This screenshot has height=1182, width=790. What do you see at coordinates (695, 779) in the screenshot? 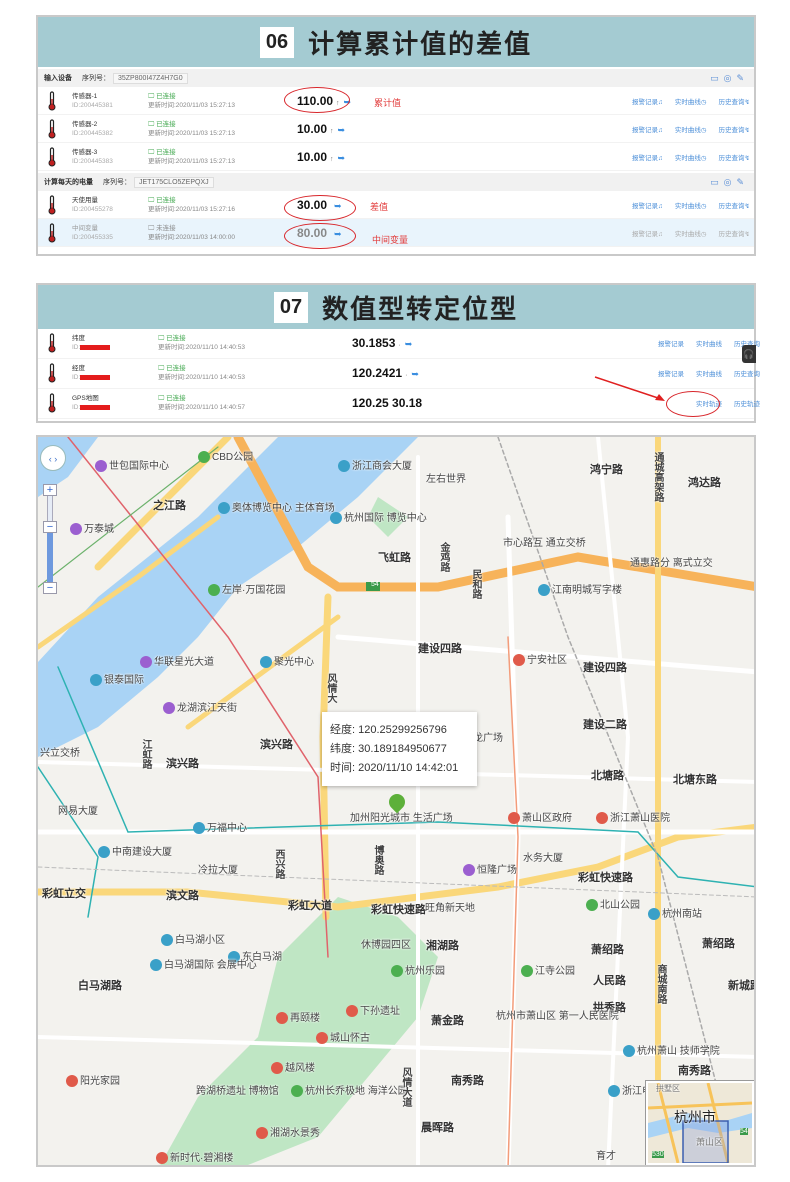
I see `map-label: 北塘东路` at bounding box center [695, 779].